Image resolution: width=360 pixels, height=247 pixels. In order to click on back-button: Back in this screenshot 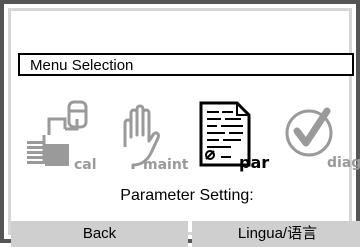, I will do `click(99, 234)`.